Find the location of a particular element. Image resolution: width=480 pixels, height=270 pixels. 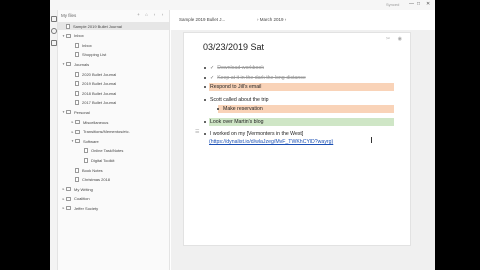

minimize-button: — is located at coordinates (411, 4).